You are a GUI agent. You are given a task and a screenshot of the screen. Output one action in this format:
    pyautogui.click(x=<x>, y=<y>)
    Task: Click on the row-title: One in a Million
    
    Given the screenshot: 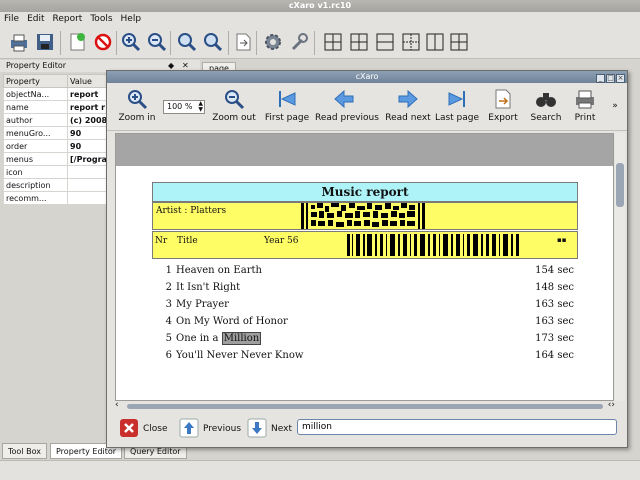 What is the action you would take?
    pyautogui.click(x=219, y=338)
    